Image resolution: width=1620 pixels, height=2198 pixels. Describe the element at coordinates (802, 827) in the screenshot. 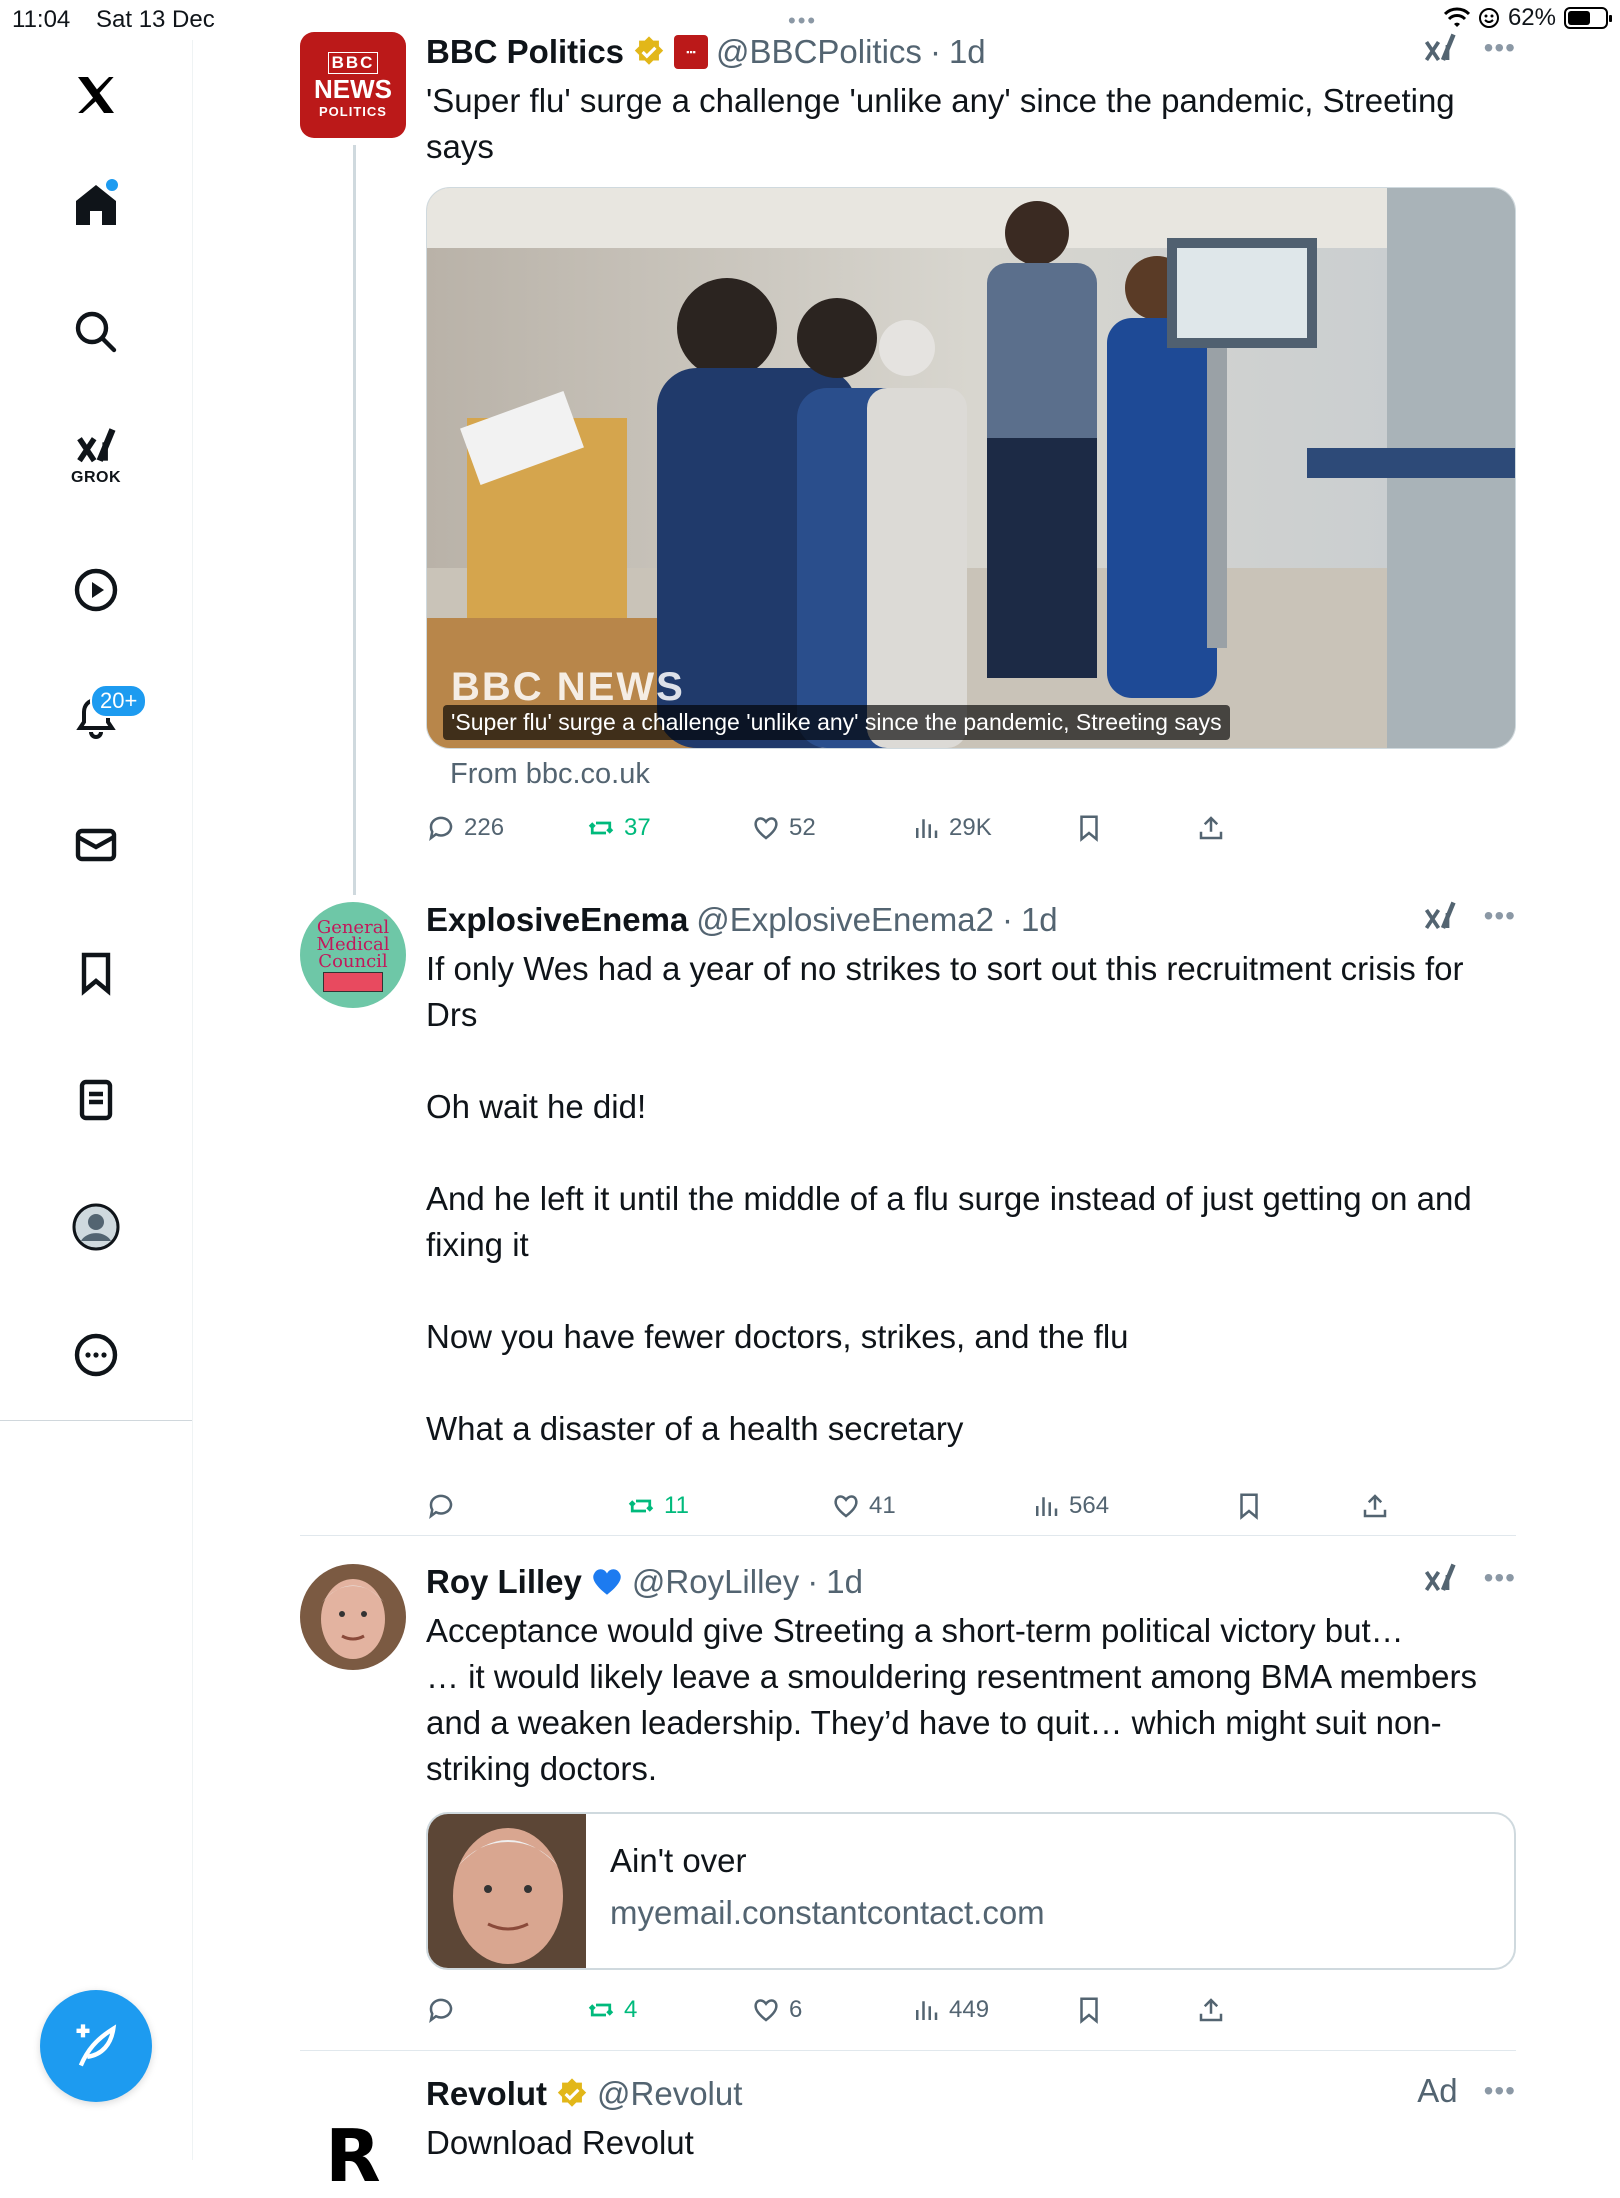

I see `like-count: 52` at that location.